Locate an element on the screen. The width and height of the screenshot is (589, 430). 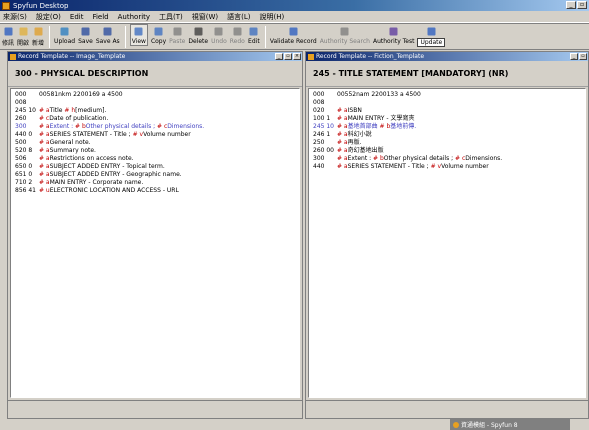
marc-field-line: 000 00581nkm 2200169 a 4500 is located at coordinates (156, 95).